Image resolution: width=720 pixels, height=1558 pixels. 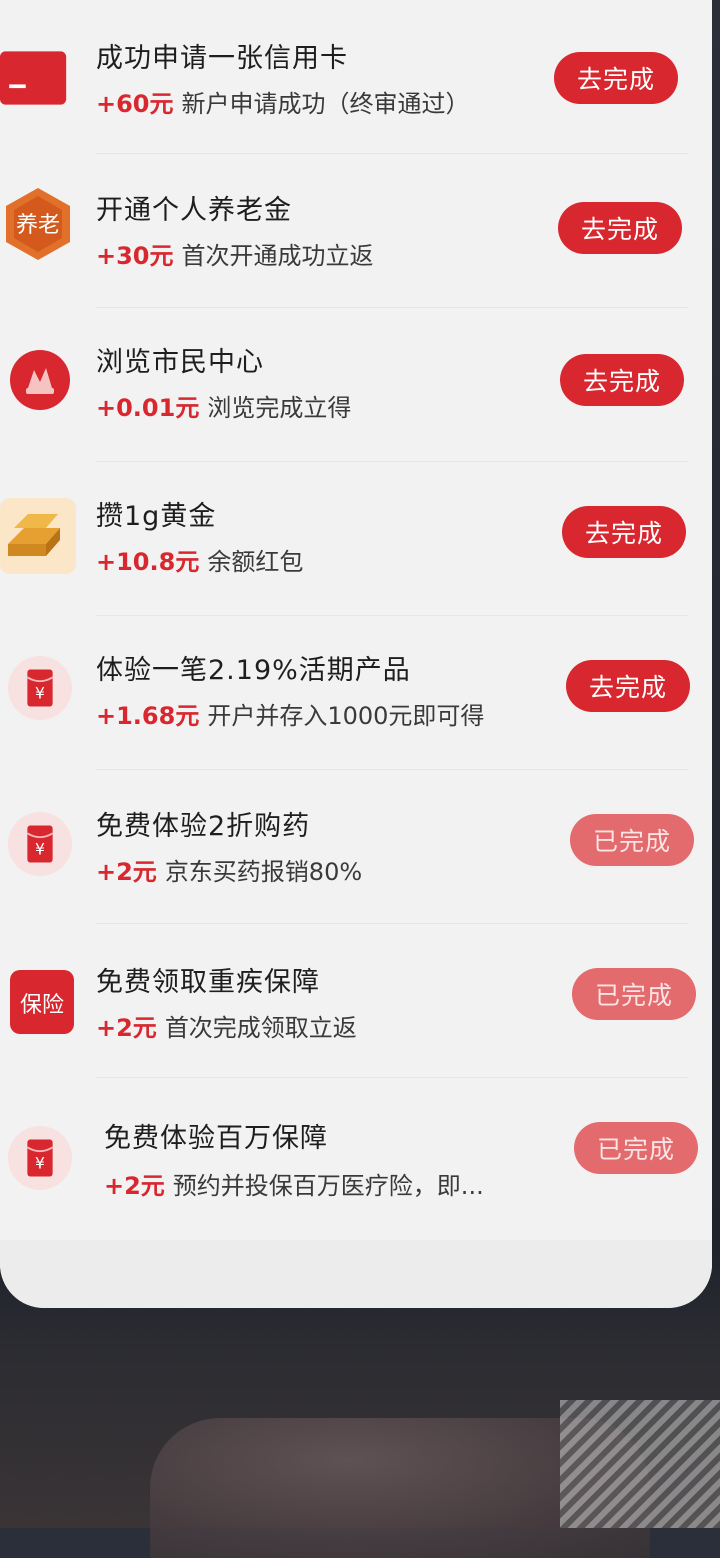 What do you see at coordinates (263, 872) in the screenshot?
I see `task-desc: 京东买药报销80%` at bounding box center [263, 872].